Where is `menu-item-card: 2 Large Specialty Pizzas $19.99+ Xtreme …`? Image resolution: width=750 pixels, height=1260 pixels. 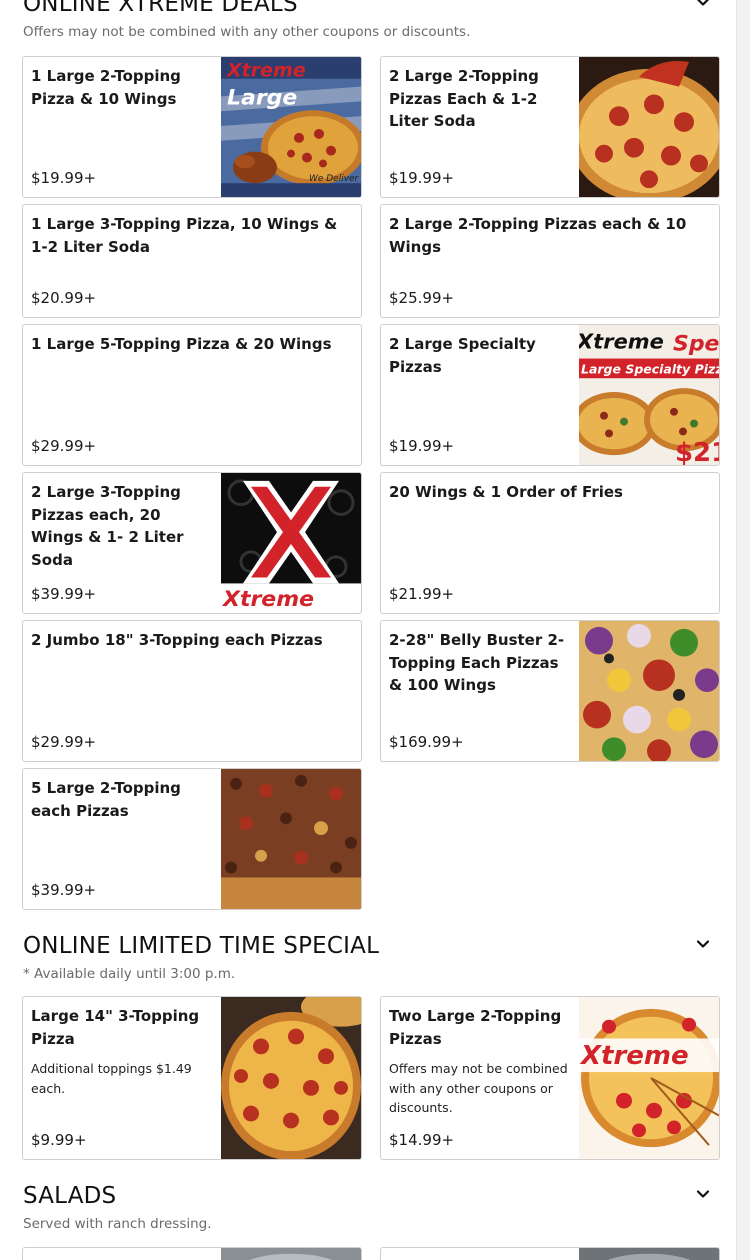 menu-item-card: 2 Large Specialty Pizzas $19.99+ Xtreme … is located at coordinates (550, 395).